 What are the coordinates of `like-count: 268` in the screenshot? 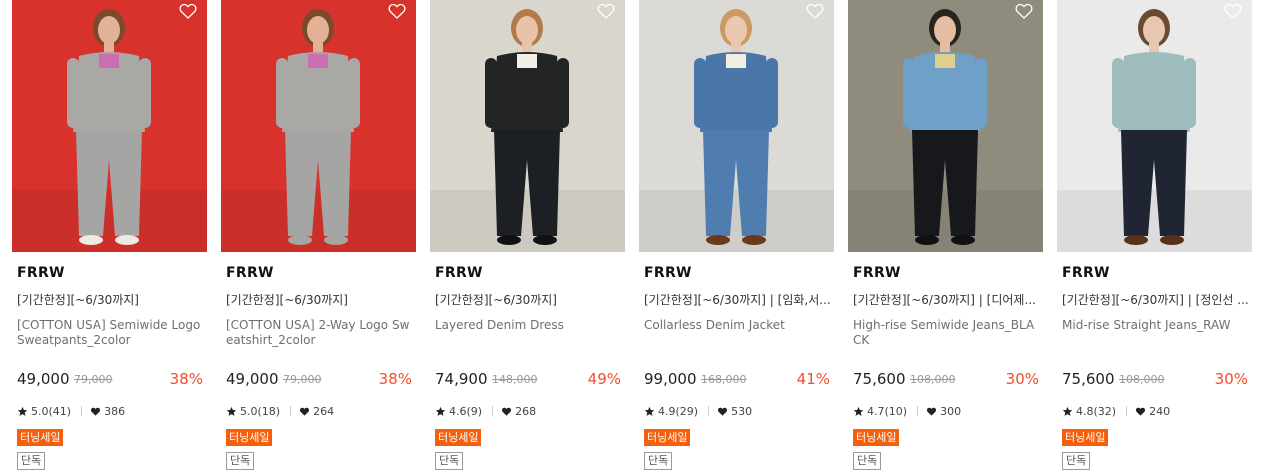 It's located at (526, 411).